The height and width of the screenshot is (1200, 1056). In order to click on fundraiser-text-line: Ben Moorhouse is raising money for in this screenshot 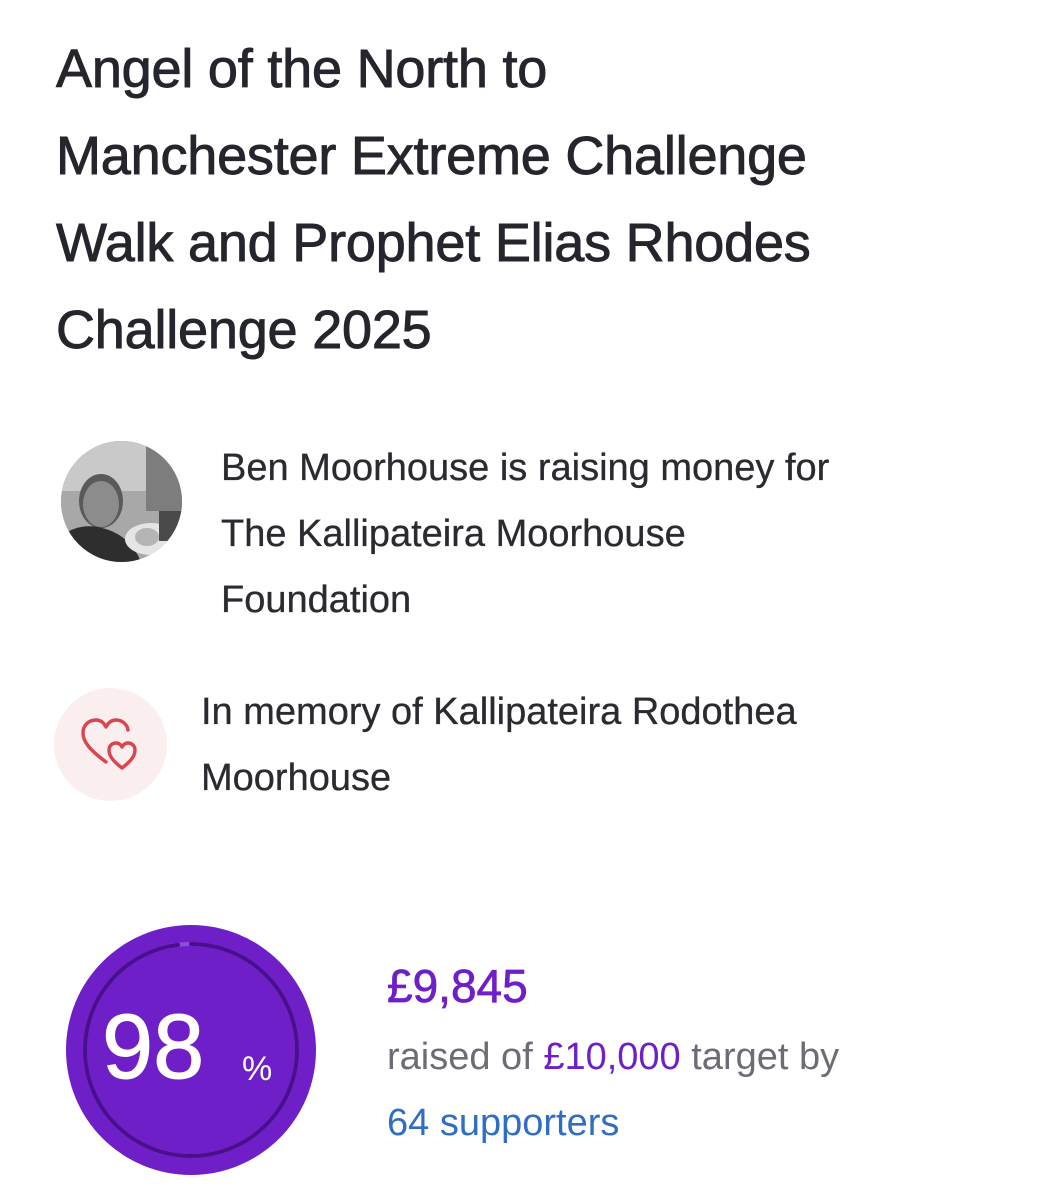, I will do `click(525, 468)`.